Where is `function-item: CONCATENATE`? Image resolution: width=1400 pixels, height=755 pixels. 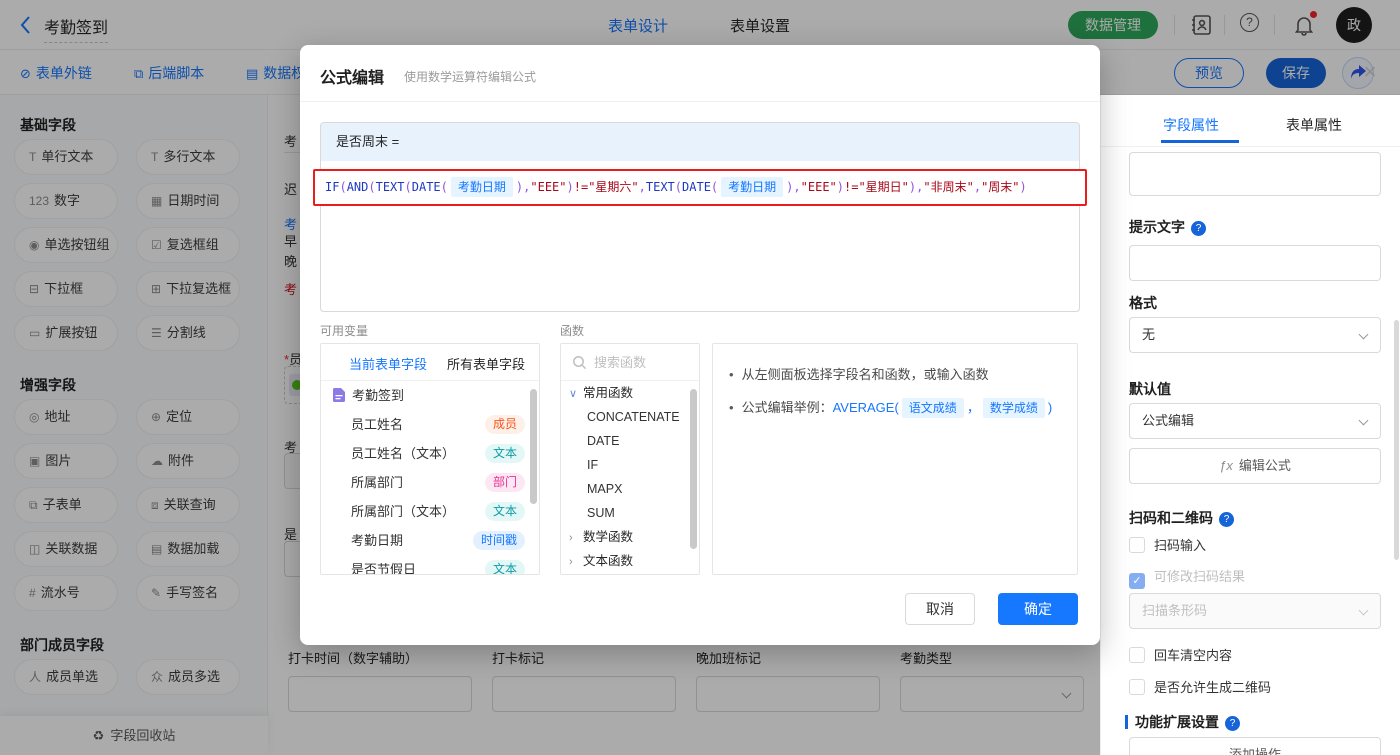
function-item: CONCATENATE is located at coordinates (630, 417).